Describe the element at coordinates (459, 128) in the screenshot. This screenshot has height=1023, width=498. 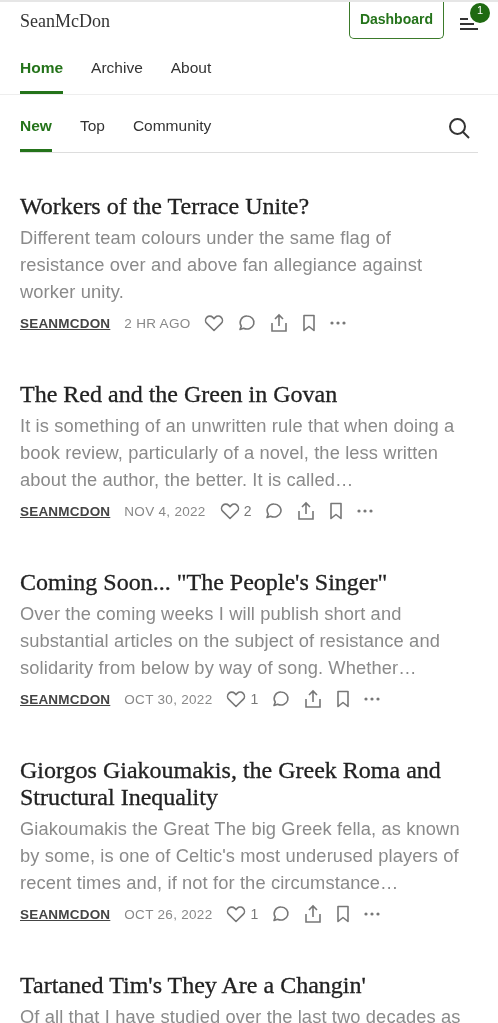
I see `search-icon` at that location.